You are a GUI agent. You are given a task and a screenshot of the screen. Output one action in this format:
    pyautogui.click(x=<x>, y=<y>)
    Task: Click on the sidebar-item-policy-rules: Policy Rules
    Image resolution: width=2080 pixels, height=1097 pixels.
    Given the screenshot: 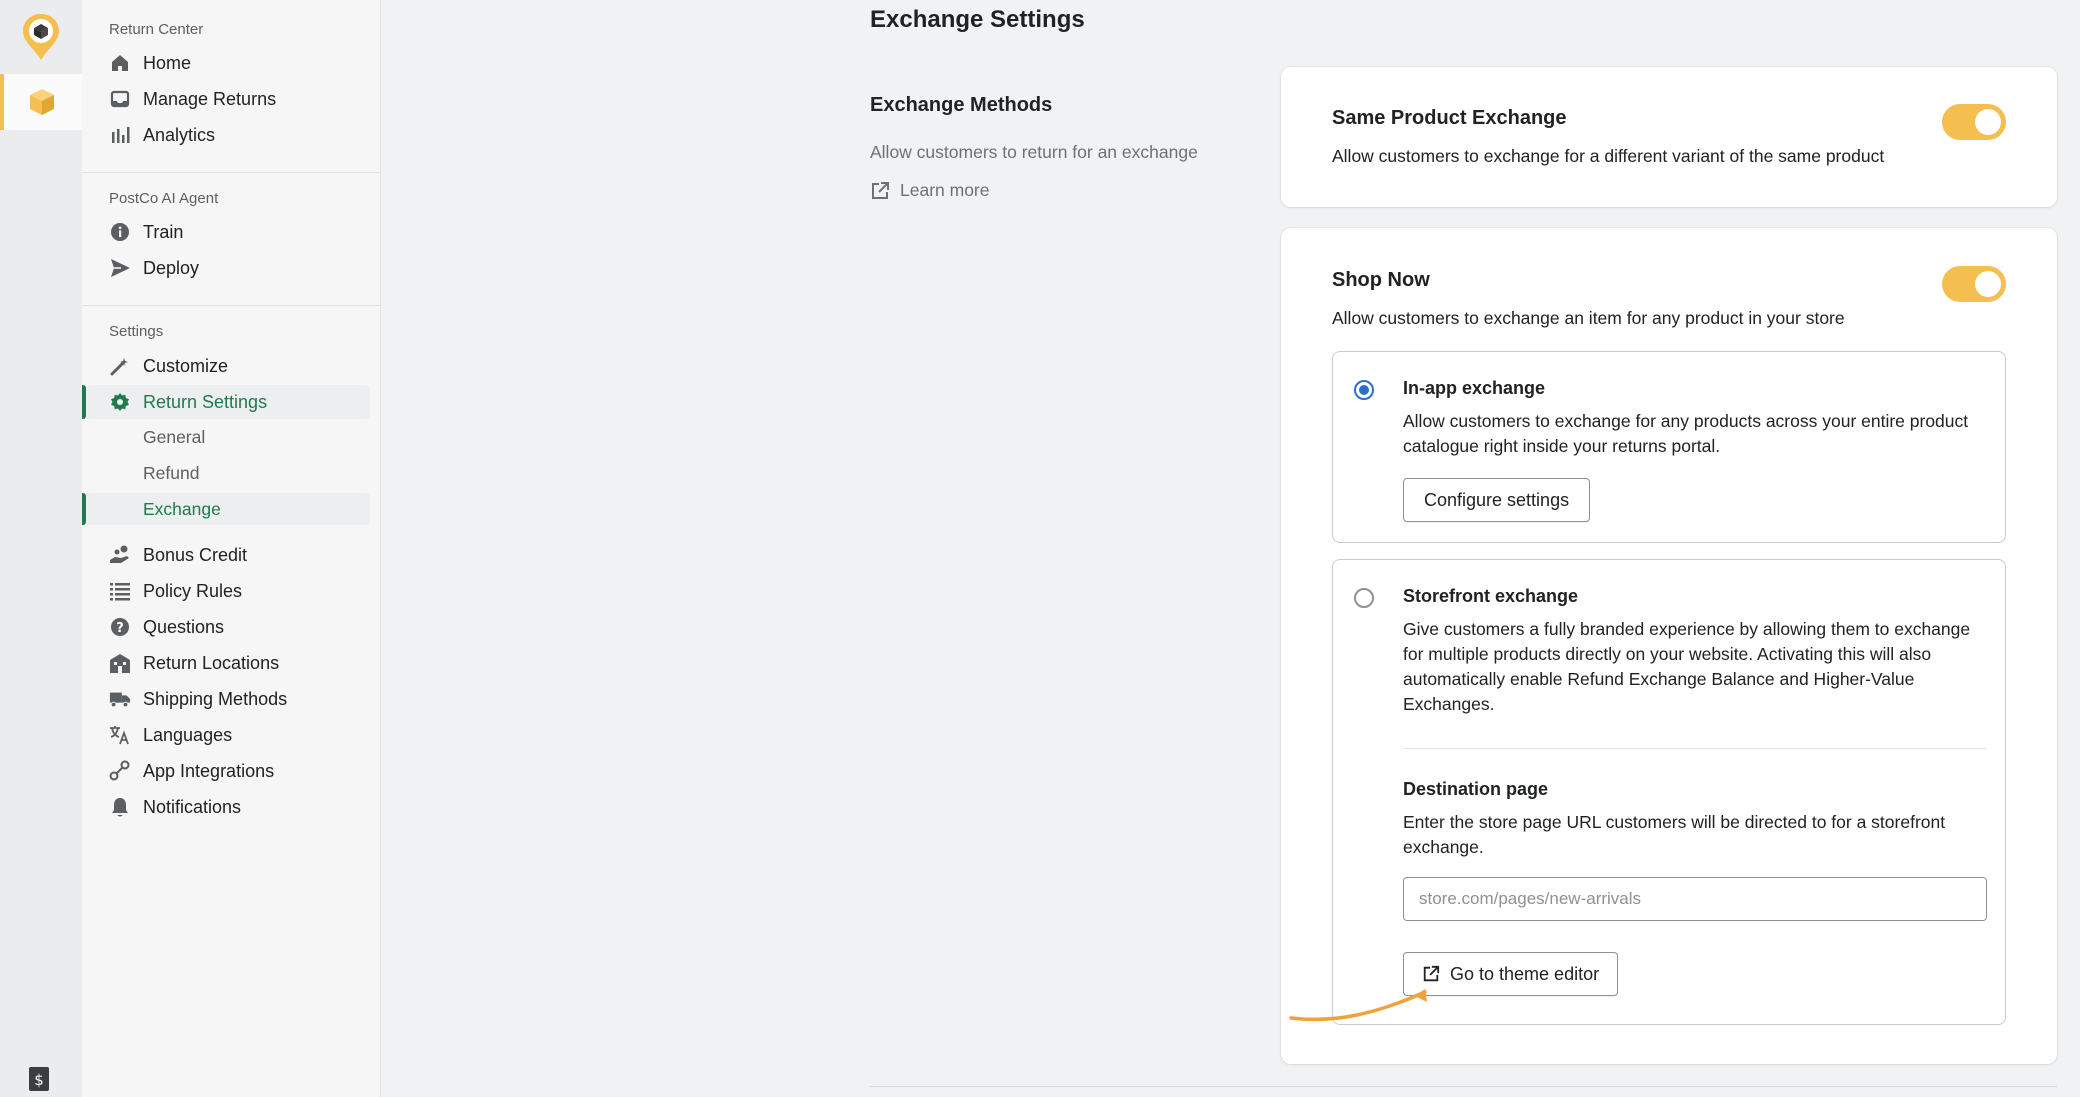 What is the action you would take?
    pyautogui.click(x=231, y=591)
    